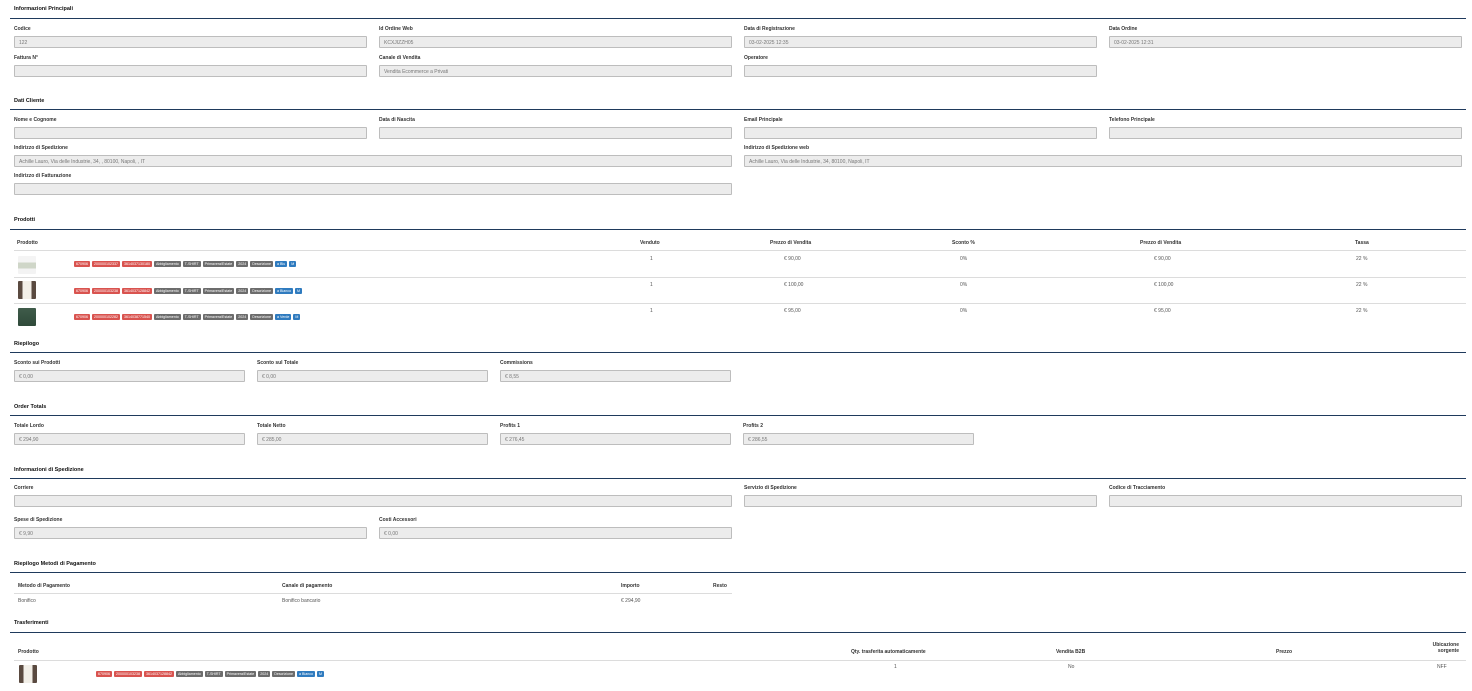 The image size is (1472, 691). I want to click on col-header-metodo: Metodo di Pagamento, so click(44, 586).